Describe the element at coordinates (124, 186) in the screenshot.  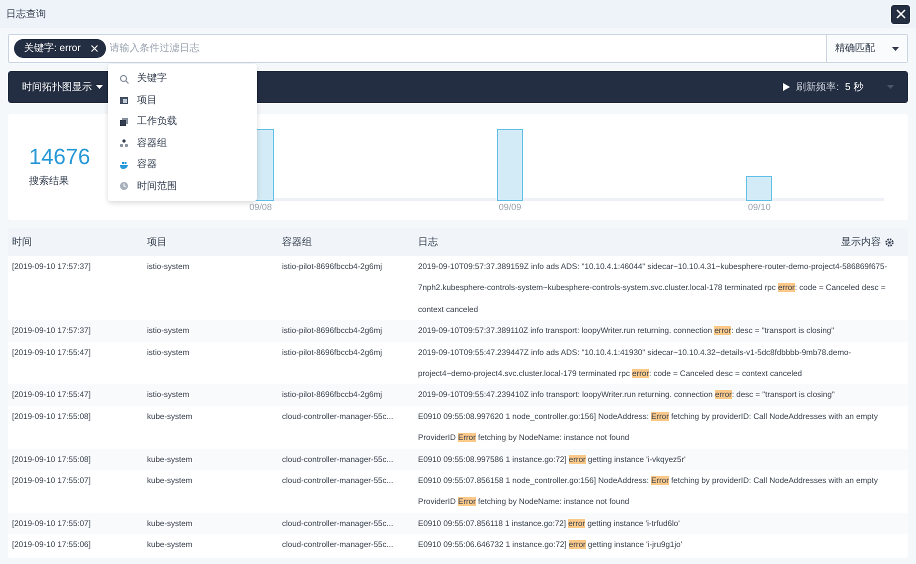
I see `clock-icon` at that location.